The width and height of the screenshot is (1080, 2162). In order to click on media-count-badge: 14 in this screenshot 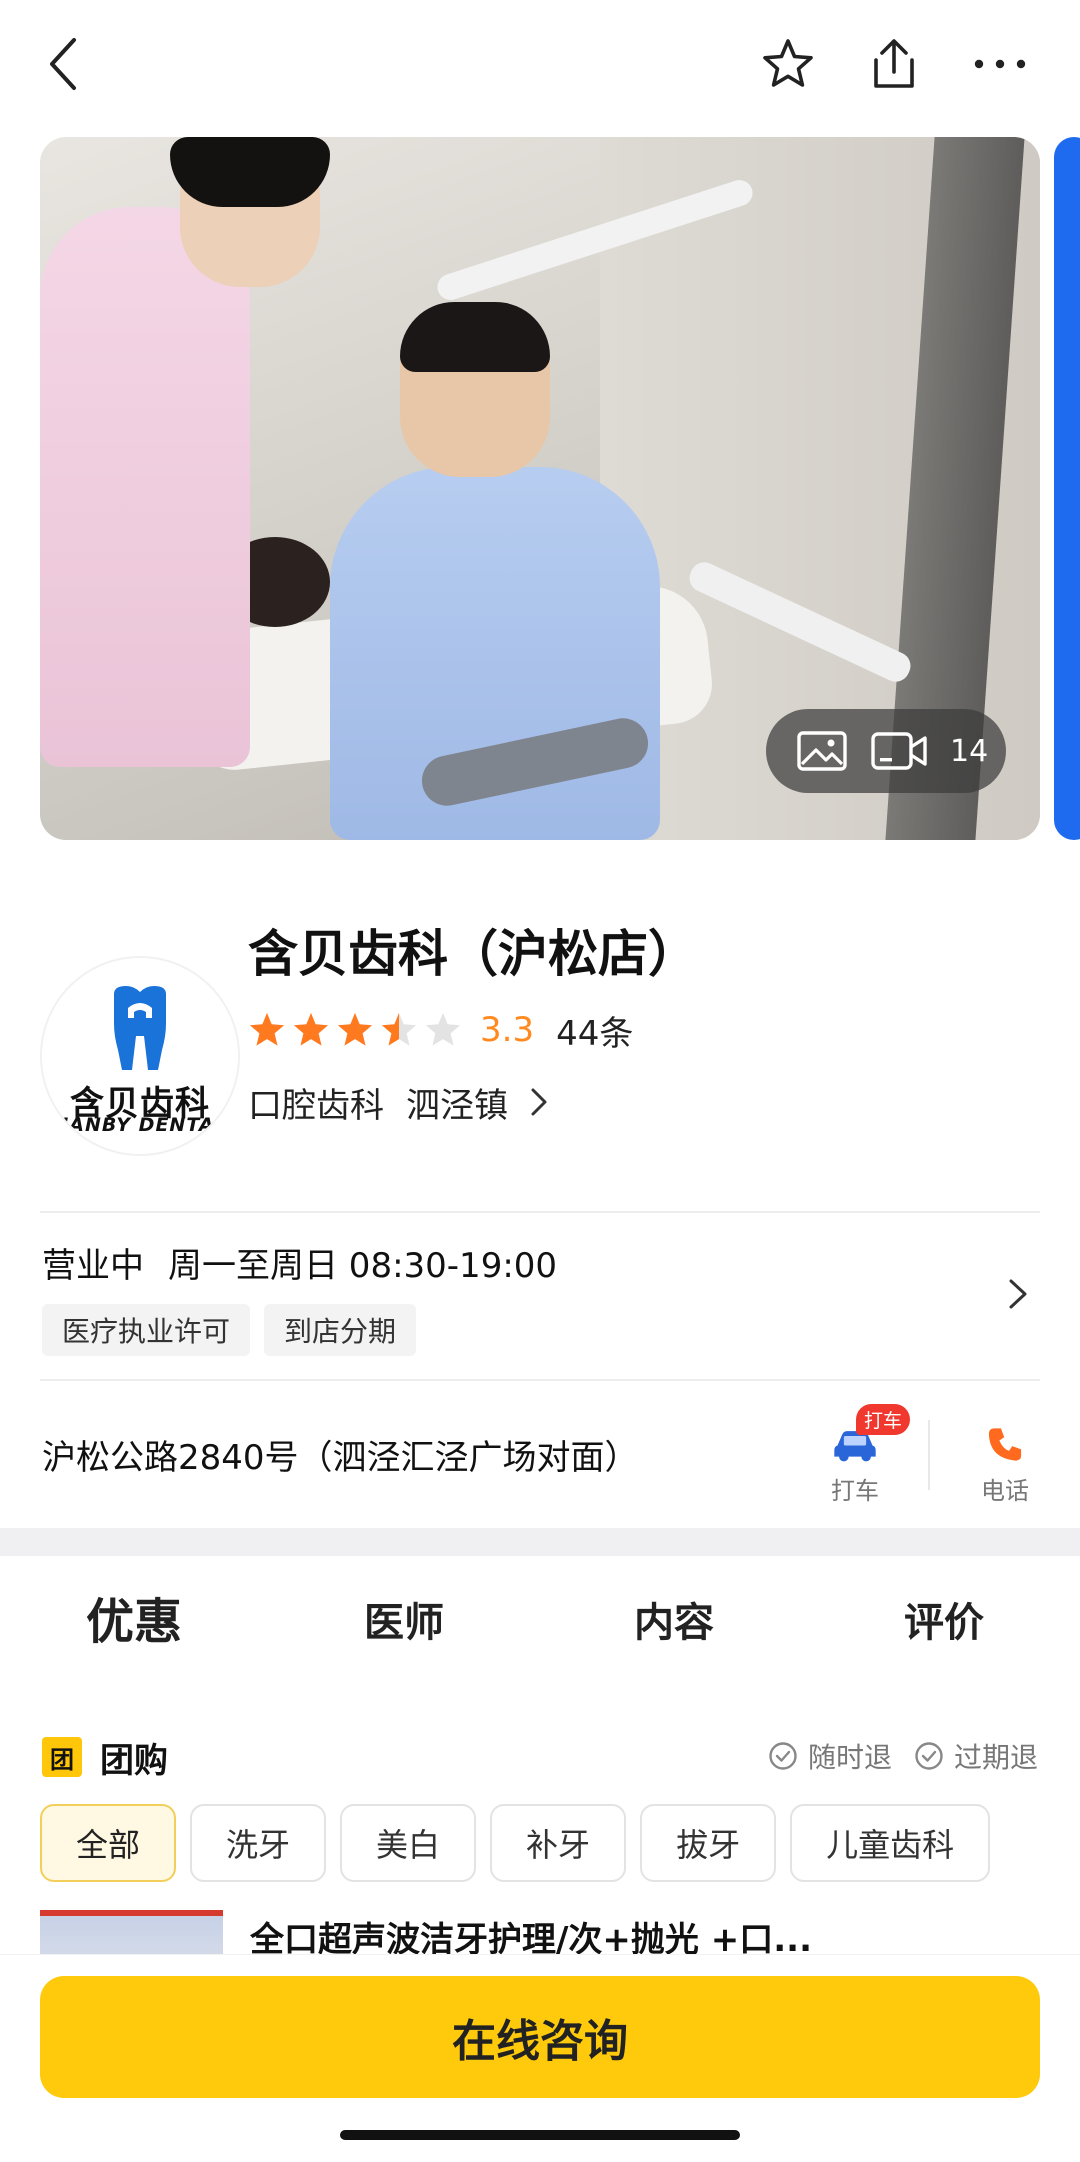, I will do `click(886, 751)`.